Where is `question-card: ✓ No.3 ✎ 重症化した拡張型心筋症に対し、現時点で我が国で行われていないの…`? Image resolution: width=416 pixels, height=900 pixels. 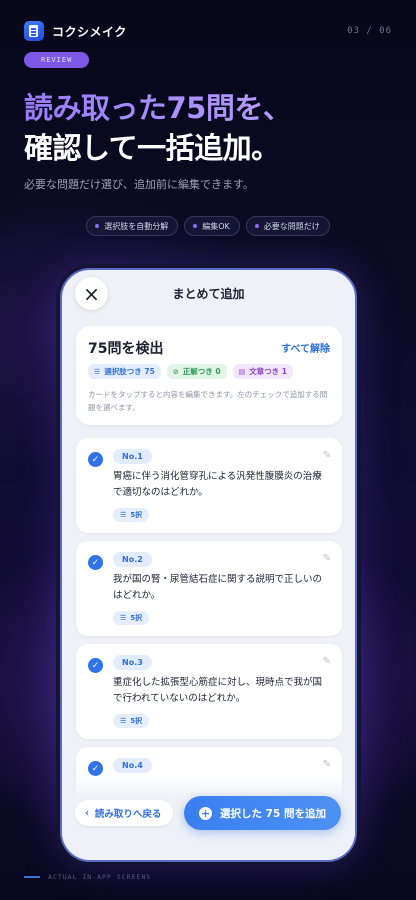
question-card: ✓ No.3 ✎ 重症化した拡張型心筋症に対し、現時点で我が国で行われていないの… is located at coordinates (209, 691).